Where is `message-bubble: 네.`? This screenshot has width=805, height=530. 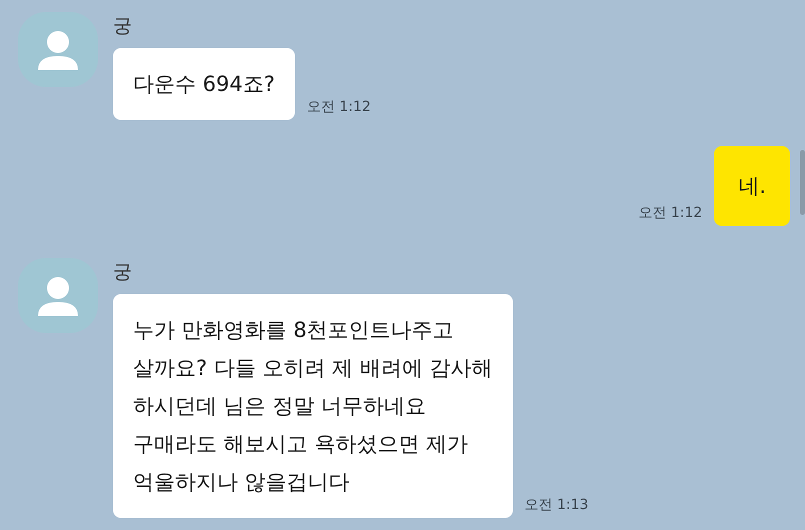
message-bubble: 네. is located at coordinates (752, 186).